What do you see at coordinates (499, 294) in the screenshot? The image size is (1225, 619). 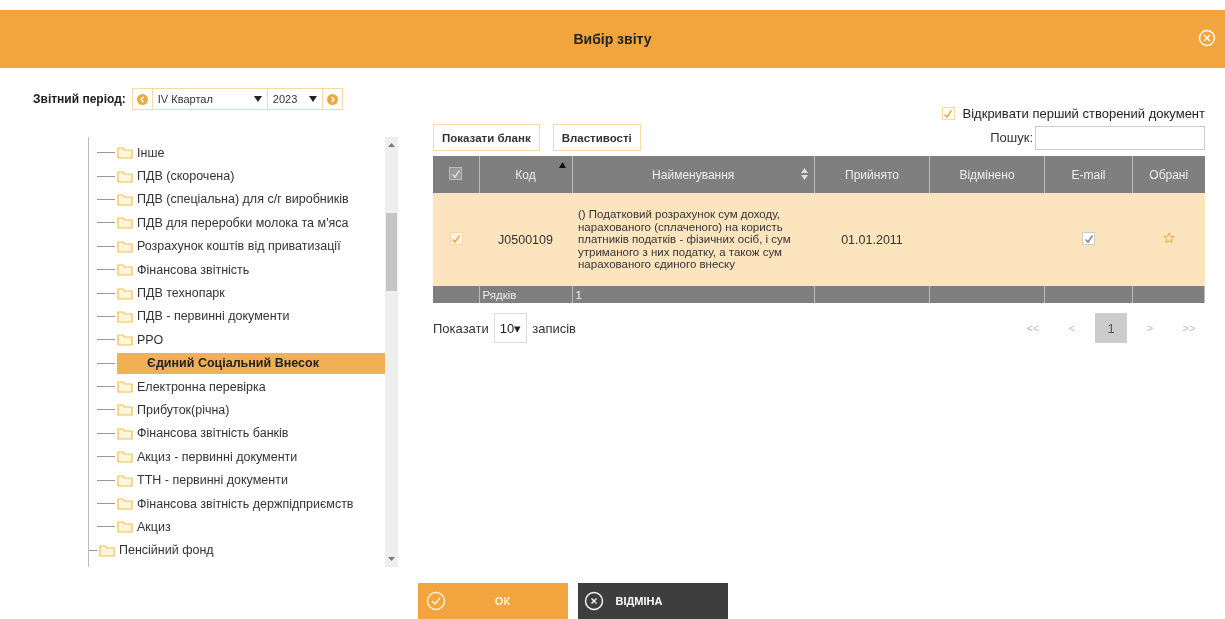 I see `footer-label: Рядків` at bounding box center [499, 294].